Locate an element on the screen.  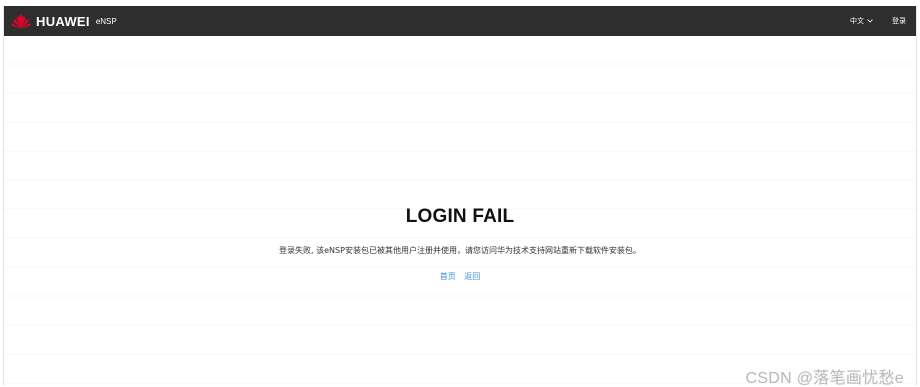
huawei-flower-icon is located at coordinates (21, 21).